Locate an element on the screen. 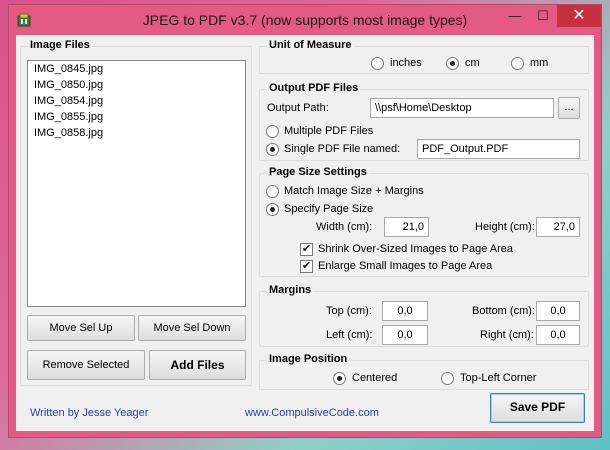 The image size is (610, 450). unit-label-inches: inches is located at coordinates (406, 63).